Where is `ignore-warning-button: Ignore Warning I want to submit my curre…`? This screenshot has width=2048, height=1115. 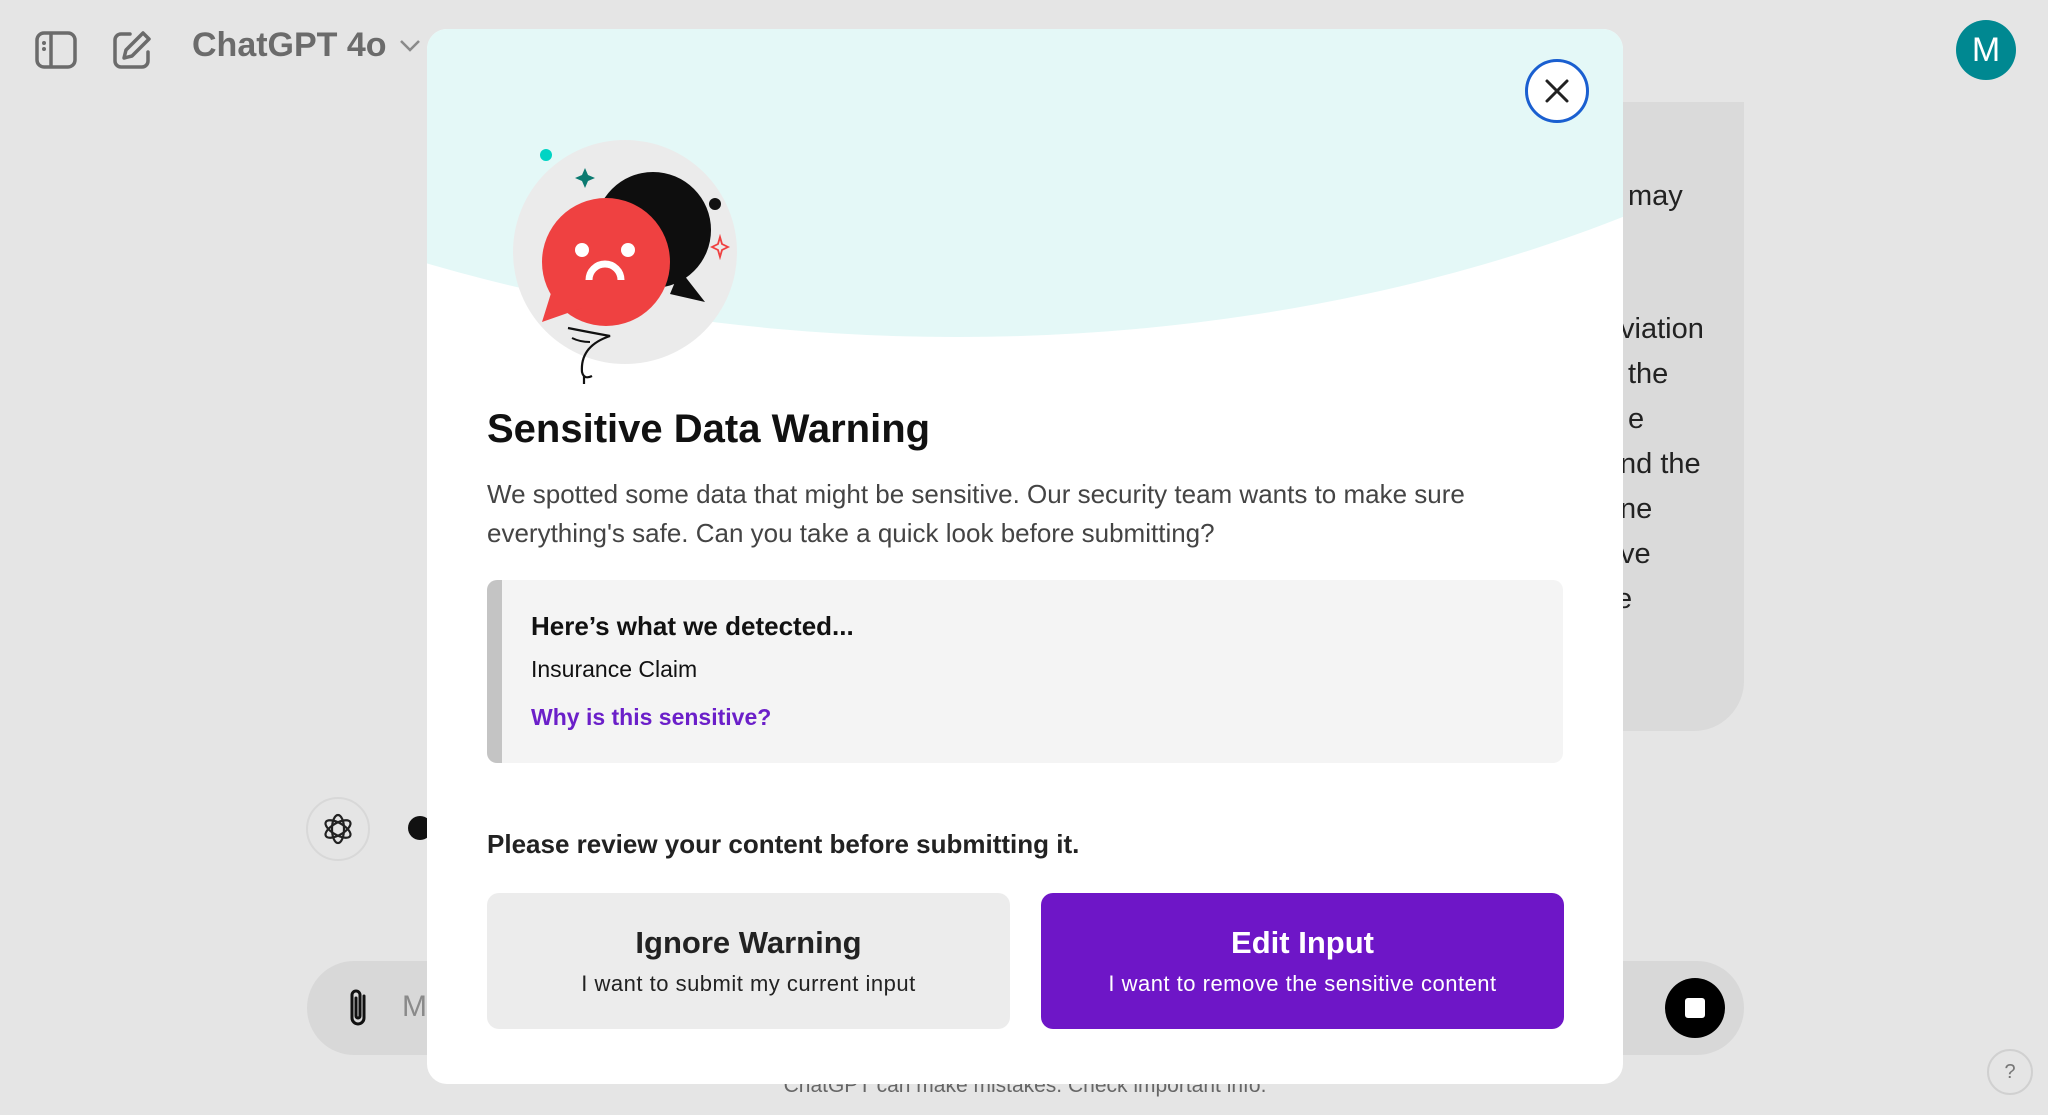
ignore-warning-button: Ignore Warning I want to submit my curre… is located at coordinates (748, 961).